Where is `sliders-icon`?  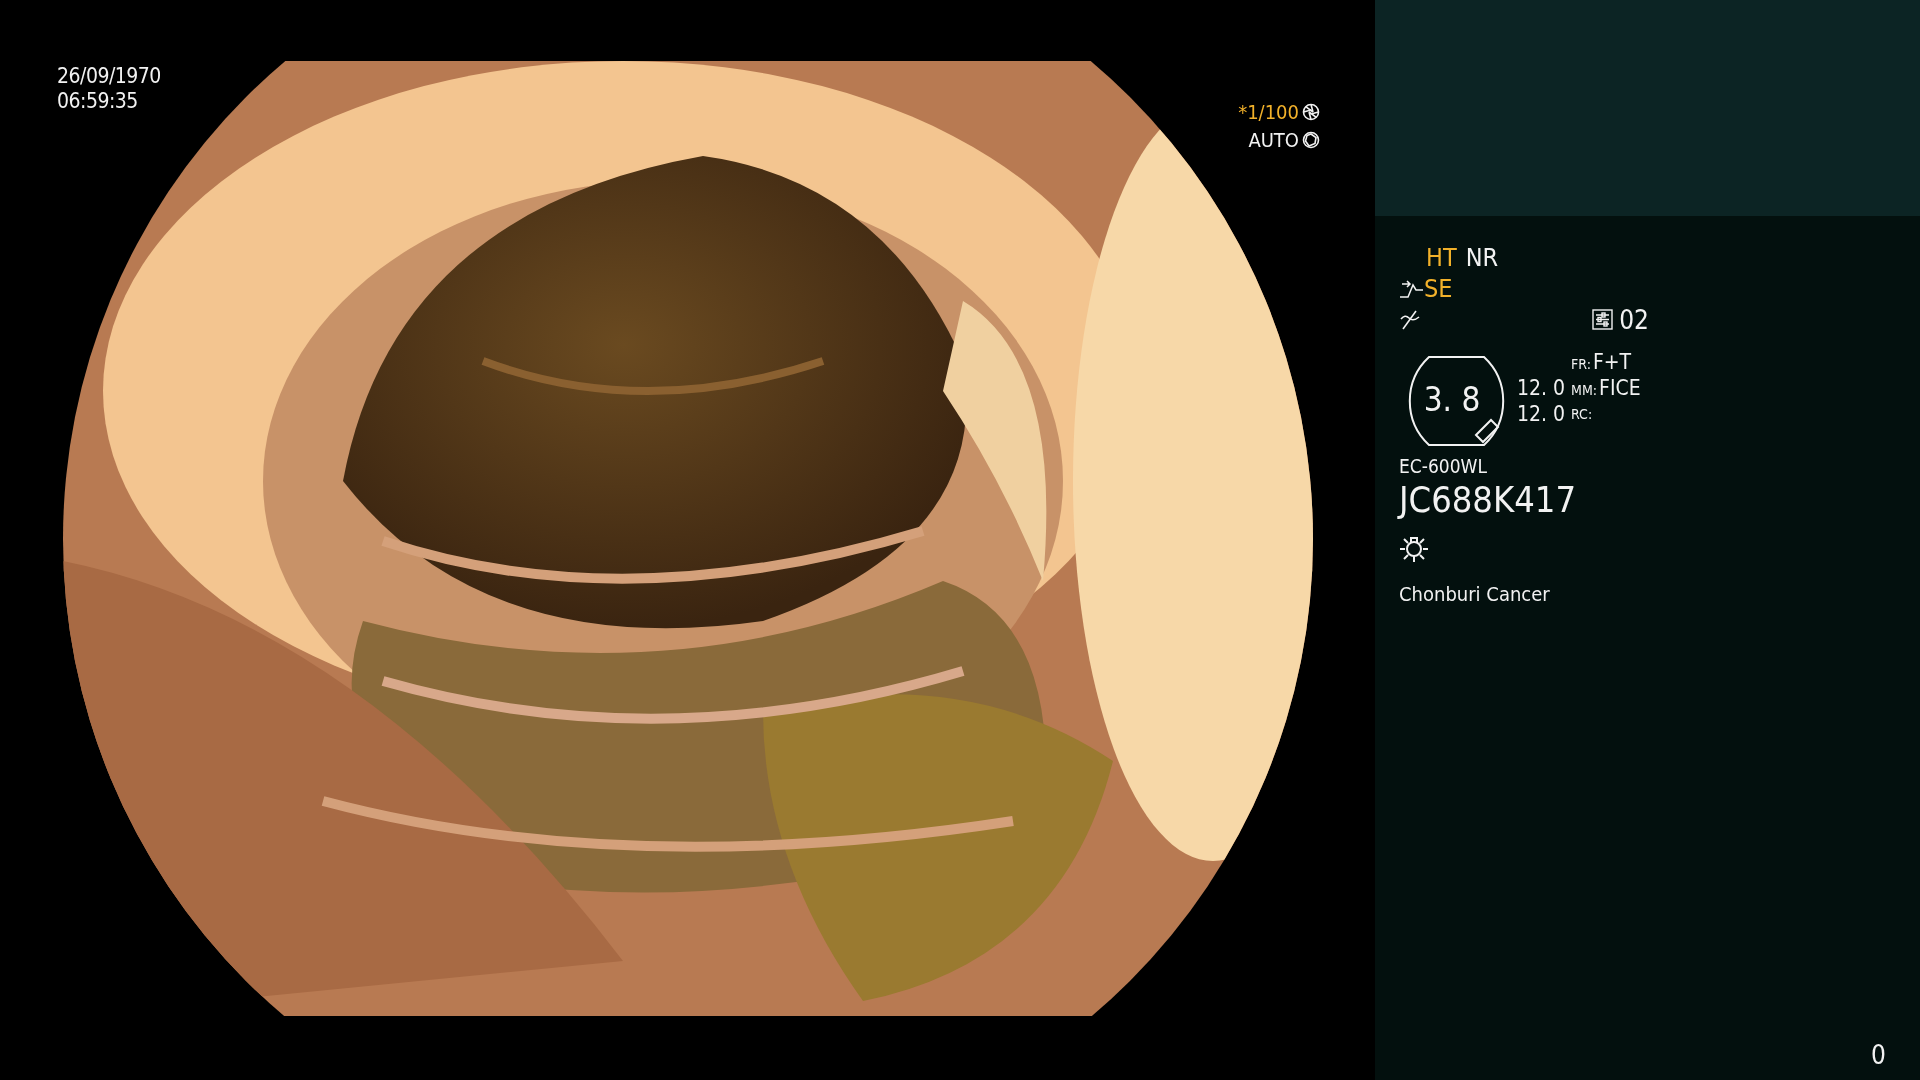 sliders-icon is located at coordinates (1603, 319).